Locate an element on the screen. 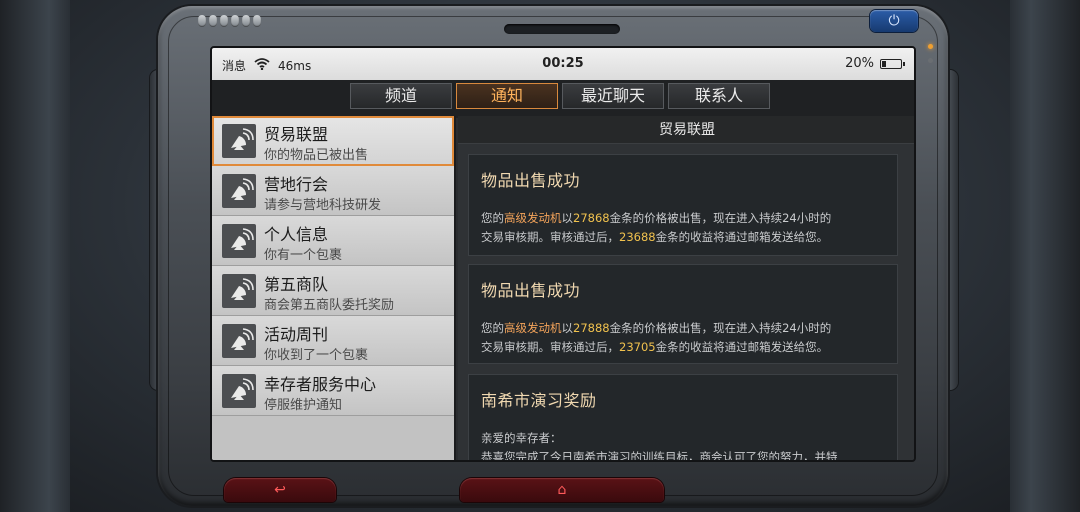  status-bar: 消息 46ms 00:25 20% is located at coordinates (563, 64).